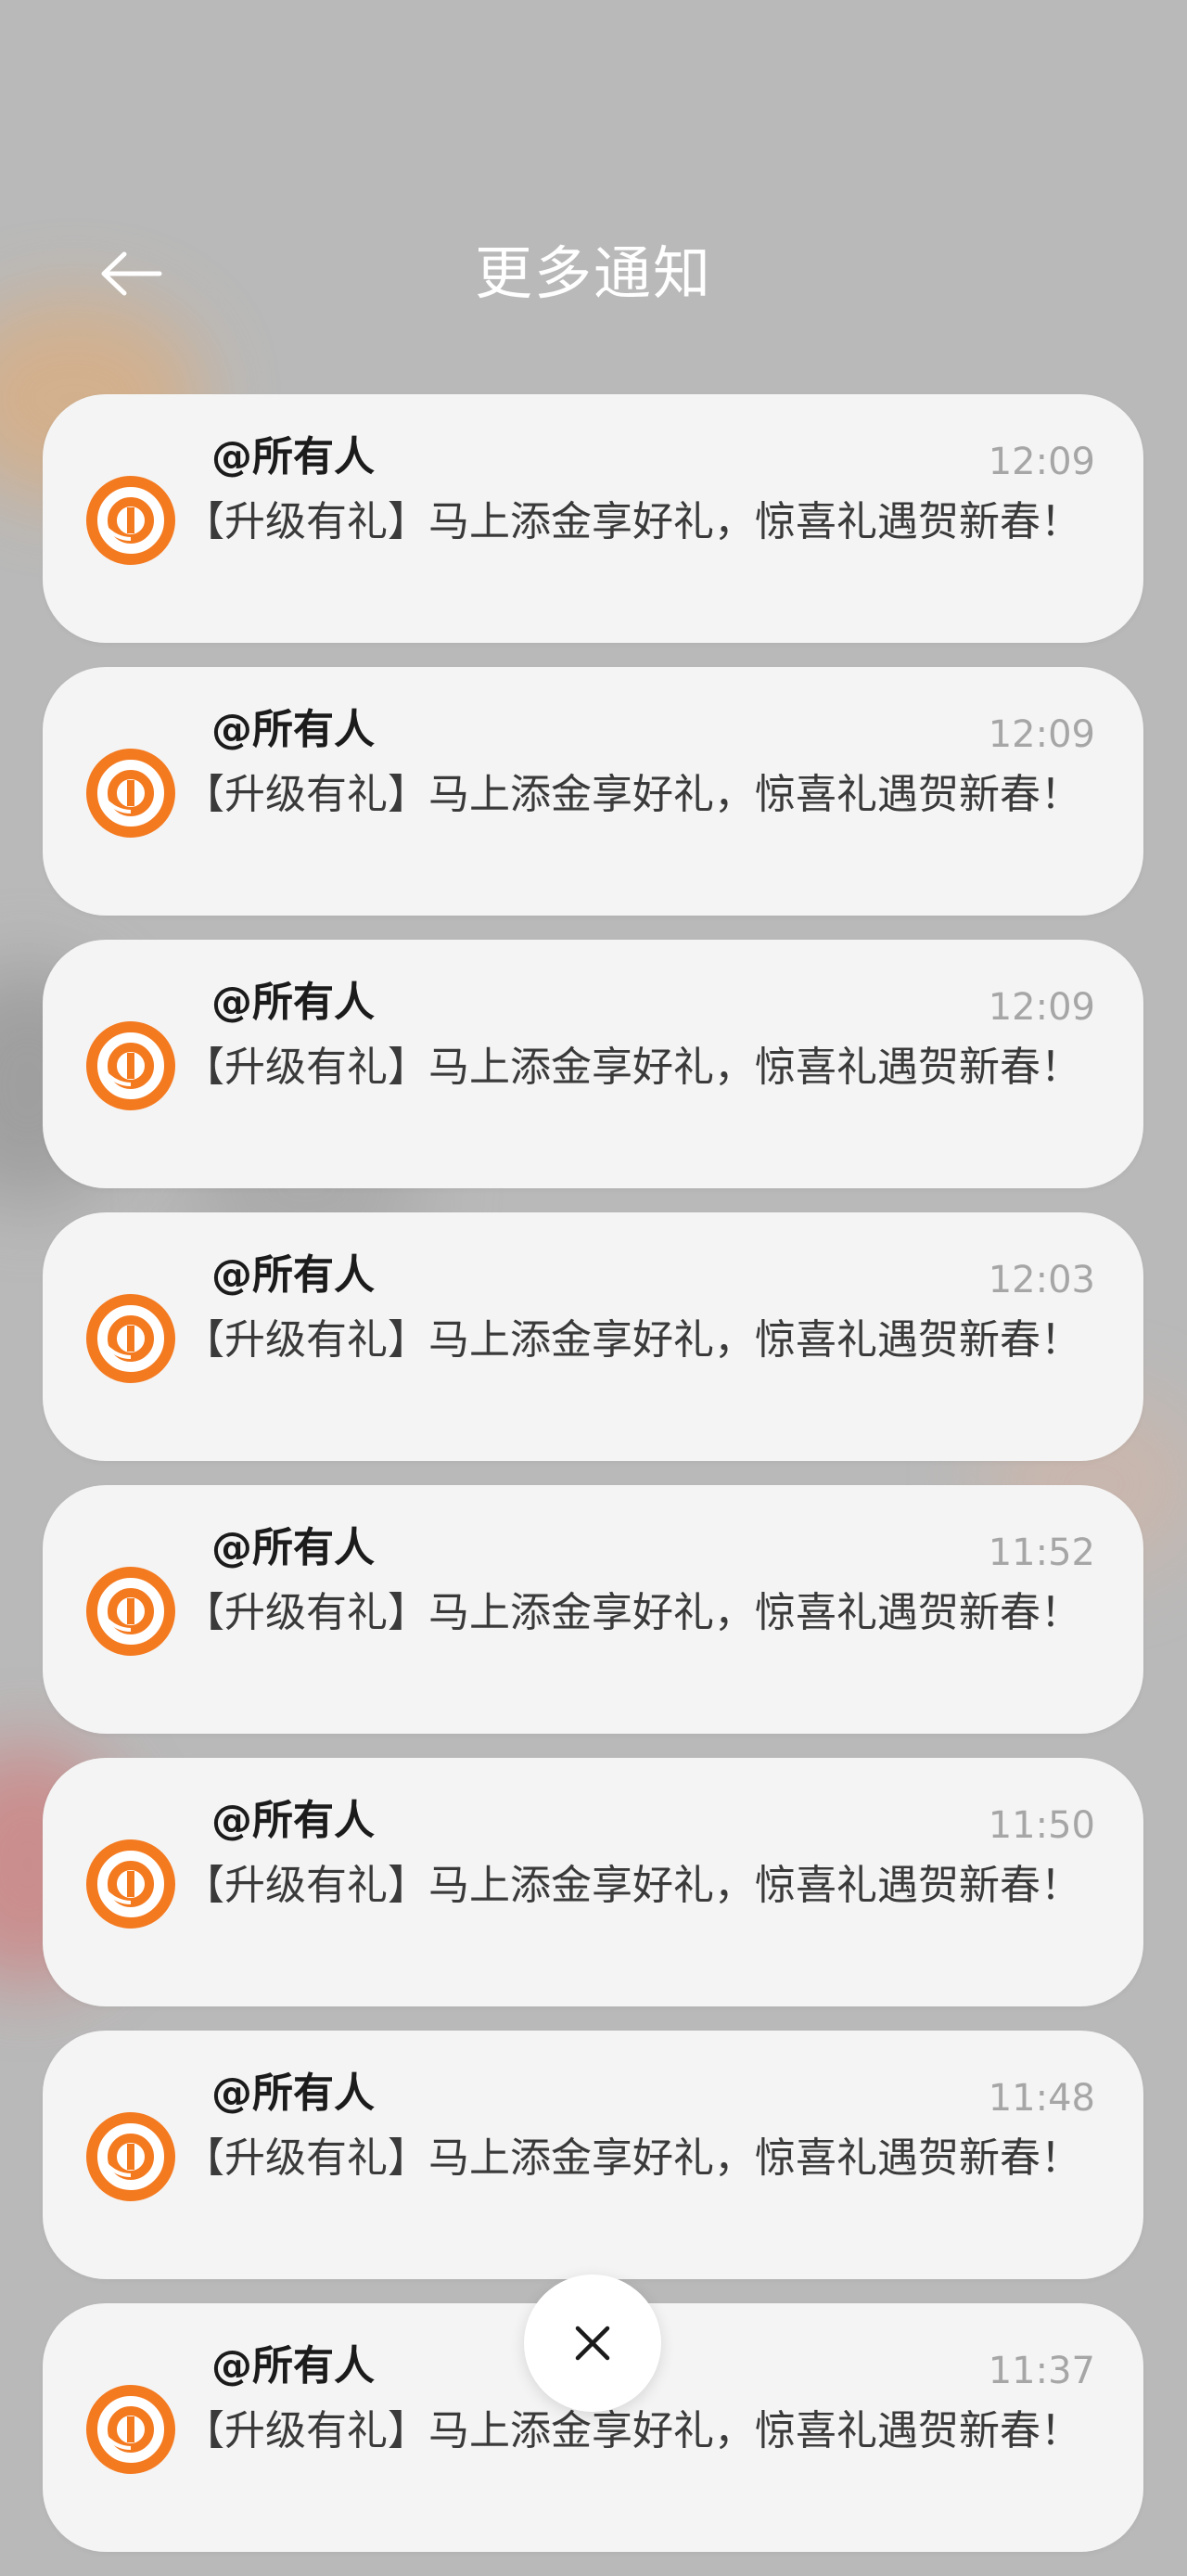  What do you see at coordinates (1041, 1825) in the screenshot?
I see `notification-time: 11:50` at bounding box center [1041, 1825].